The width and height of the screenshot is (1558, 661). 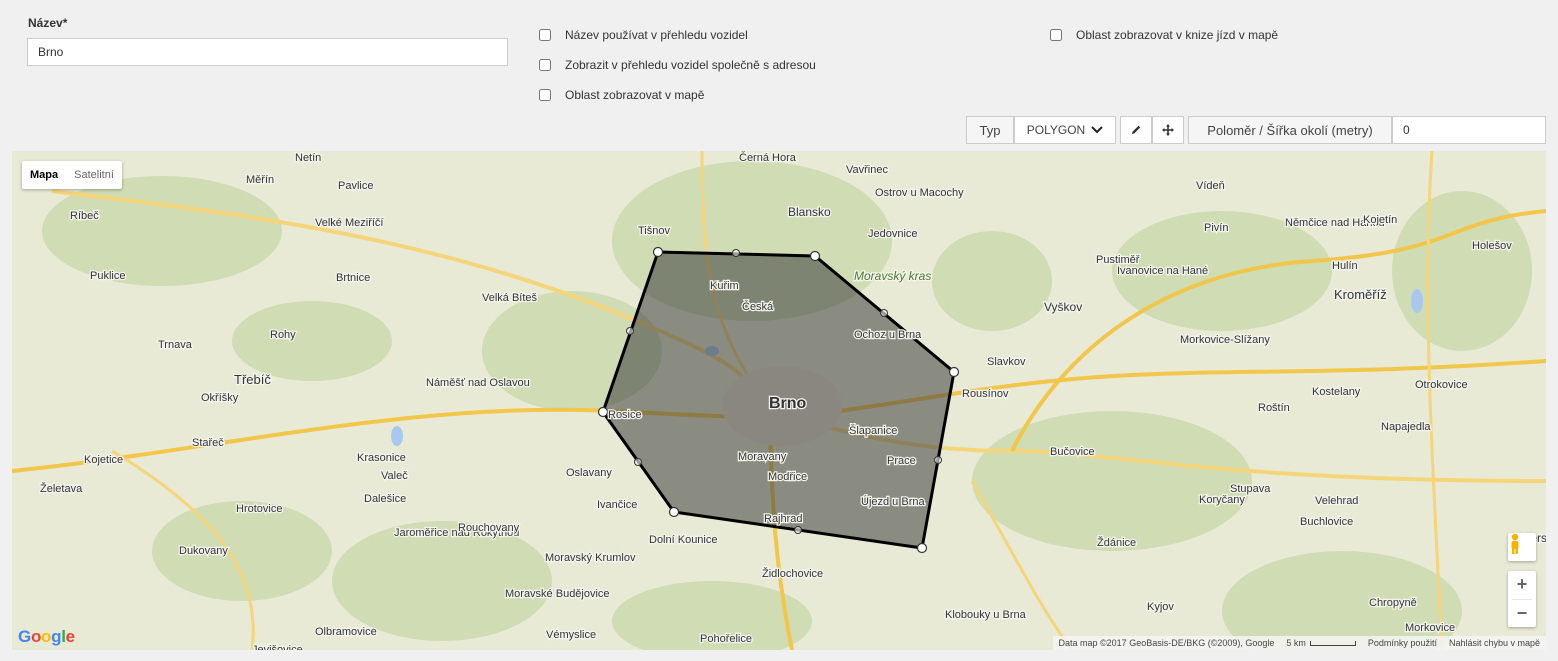 What do you see at coordinates (783, 519) in the screenshot?
I see `town-label: Rajhrad` at bounding box center [783, 519].